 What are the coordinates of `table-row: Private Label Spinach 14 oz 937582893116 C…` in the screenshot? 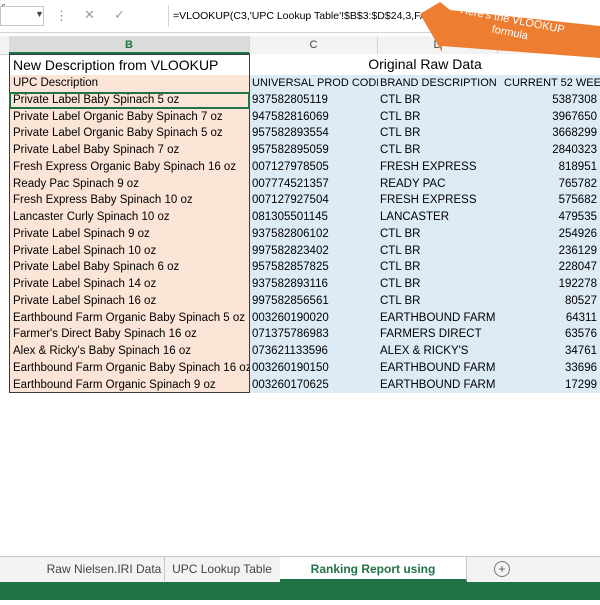 It's located at (304, 284).